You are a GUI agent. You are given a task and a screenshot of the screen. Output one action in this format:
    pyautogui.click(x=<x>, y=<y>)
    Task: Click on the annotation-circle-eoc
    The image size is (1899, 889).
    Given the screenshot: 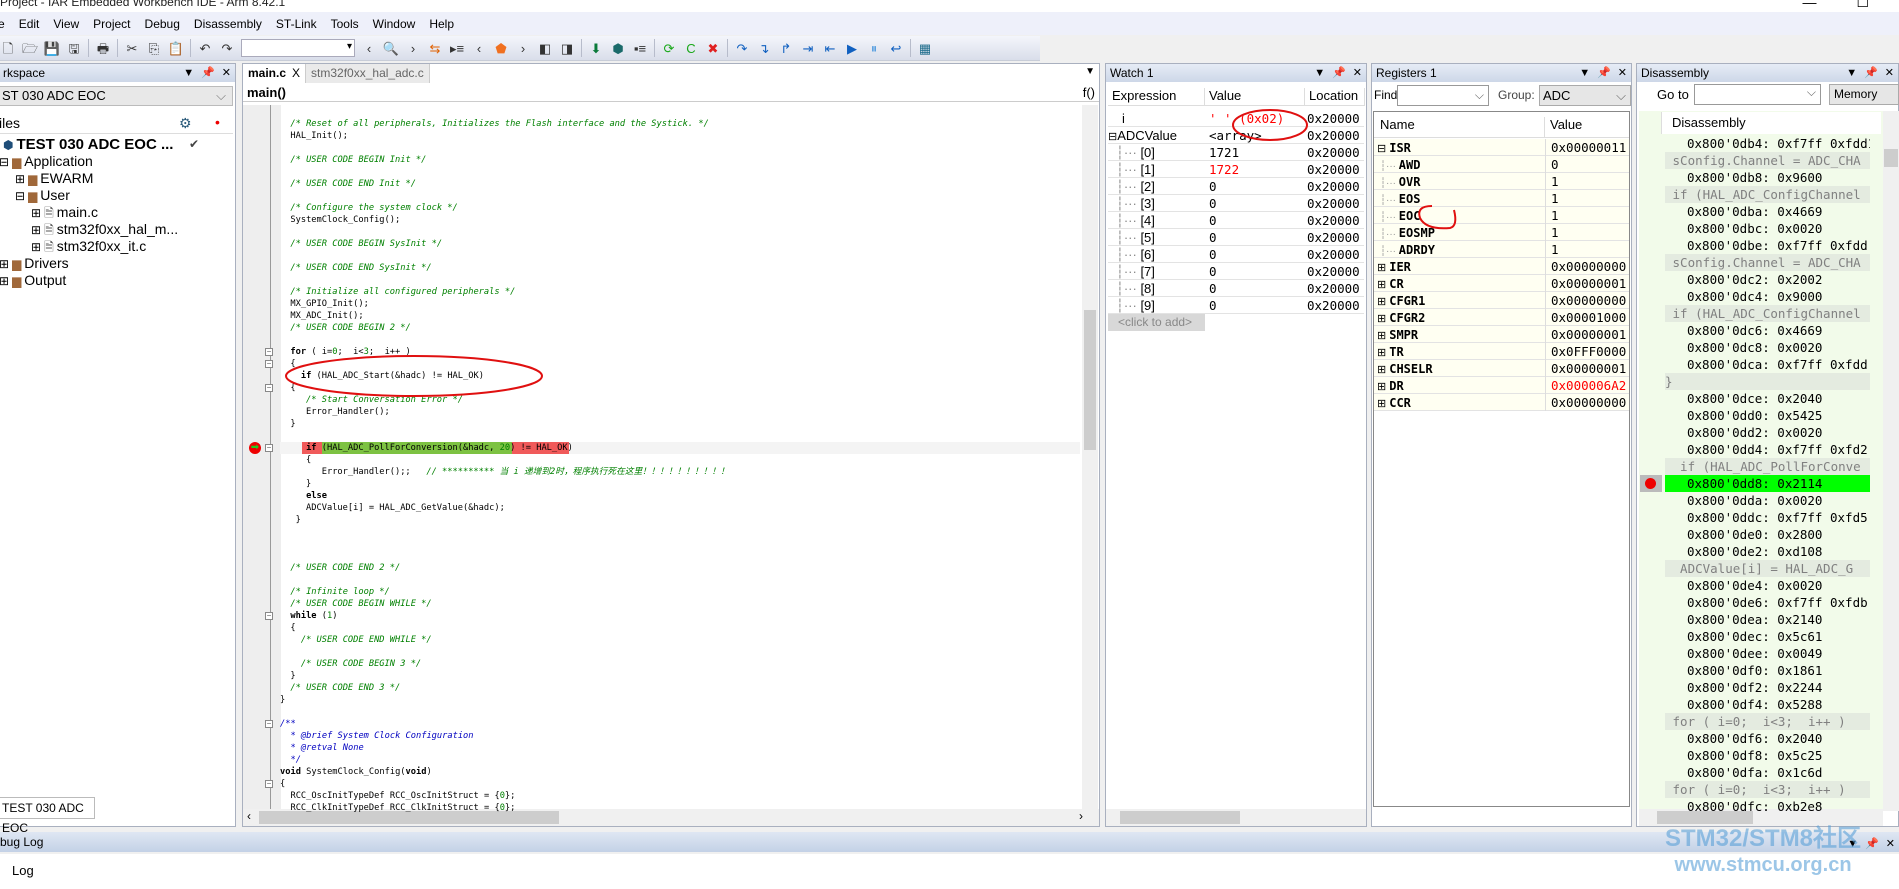 What is the action you would take?
    pyautogui.click(x=1437, y=217)
    